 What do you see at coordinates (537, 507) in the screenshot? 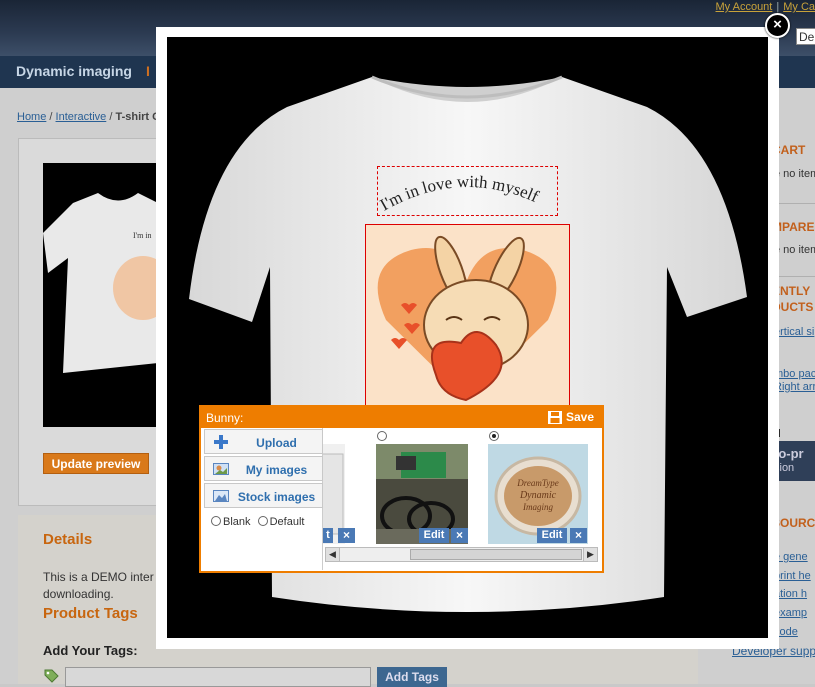
I see `thumbnail-text-3: Imaging` at bounding box center [537, 507].